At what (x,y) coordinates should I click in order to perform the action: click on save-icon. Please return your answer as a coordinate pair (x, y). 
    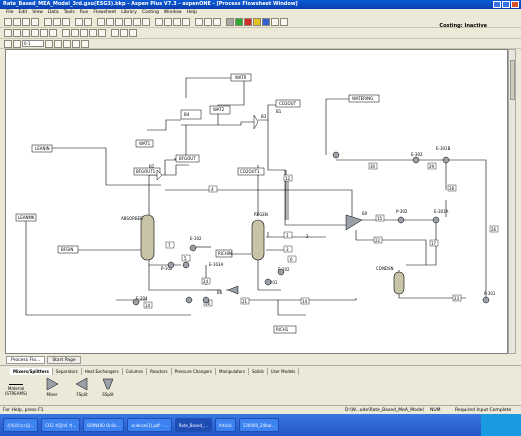
    Looking at the image, I should click on (26, 22).